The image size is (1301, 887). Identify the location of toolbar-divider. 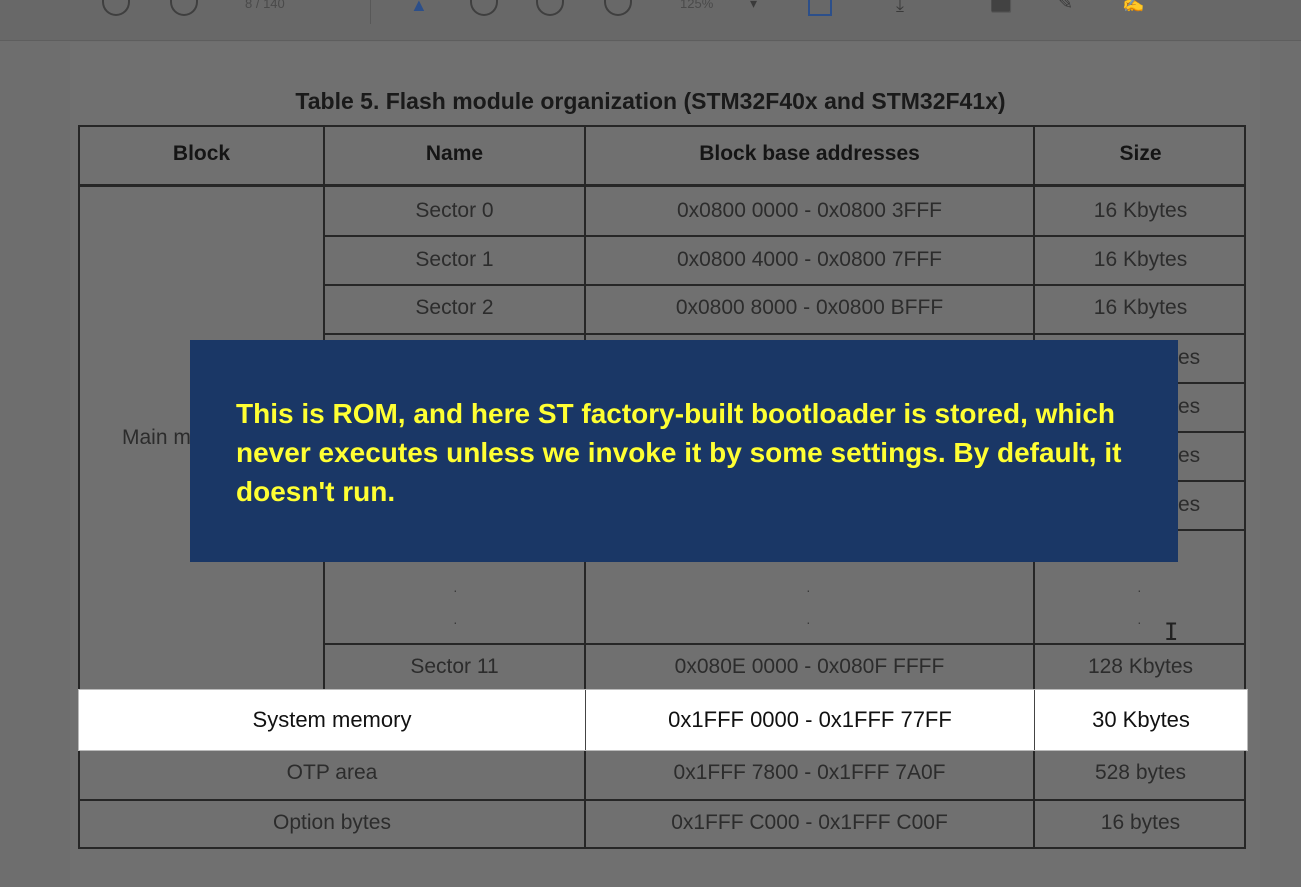
(370, 12).